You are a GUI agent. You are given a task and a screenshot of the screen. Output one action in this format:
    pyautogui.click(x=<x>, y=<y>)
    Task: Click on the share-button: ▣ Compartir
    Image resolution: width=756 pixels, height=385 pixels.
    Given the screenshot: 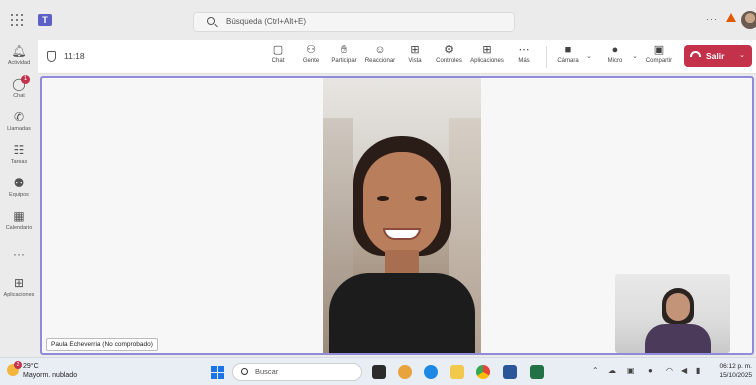 What is the action you would take?
    pyautogui.click(x=659, y=53)
    